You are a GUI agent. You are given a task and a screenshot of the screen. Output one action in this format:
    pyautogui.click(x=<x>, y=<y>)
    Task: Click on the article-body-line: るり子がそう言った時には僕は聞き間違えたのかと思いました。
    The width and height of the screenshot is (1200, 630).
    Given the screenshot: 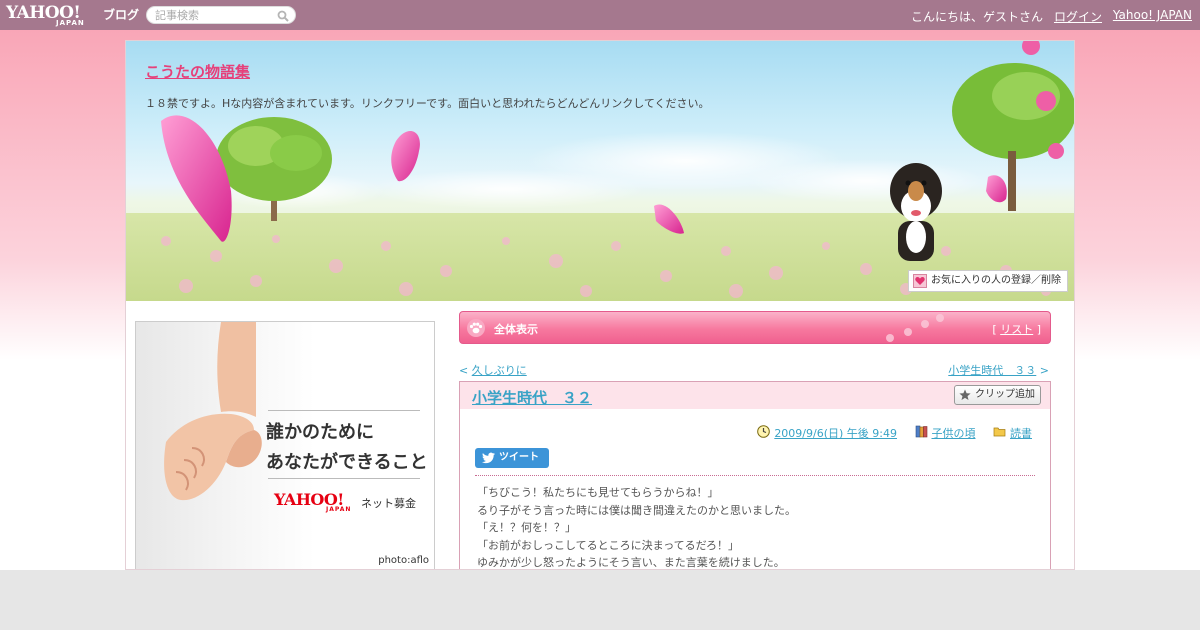 What is the action you would take?
    pyautogui.click(x=636, y=510)
    